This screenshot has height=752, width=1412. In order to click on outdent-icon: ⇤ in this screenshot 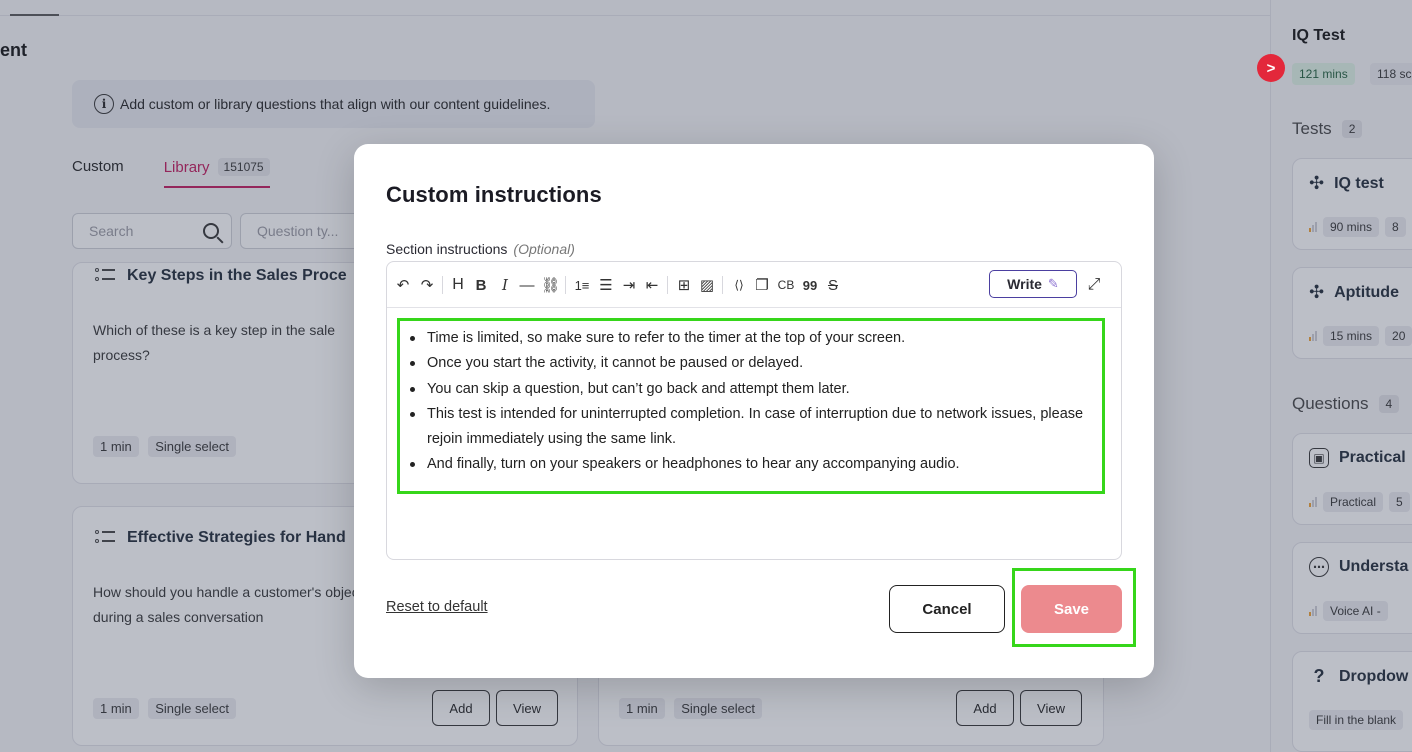, I will do `click(652, 285)`.